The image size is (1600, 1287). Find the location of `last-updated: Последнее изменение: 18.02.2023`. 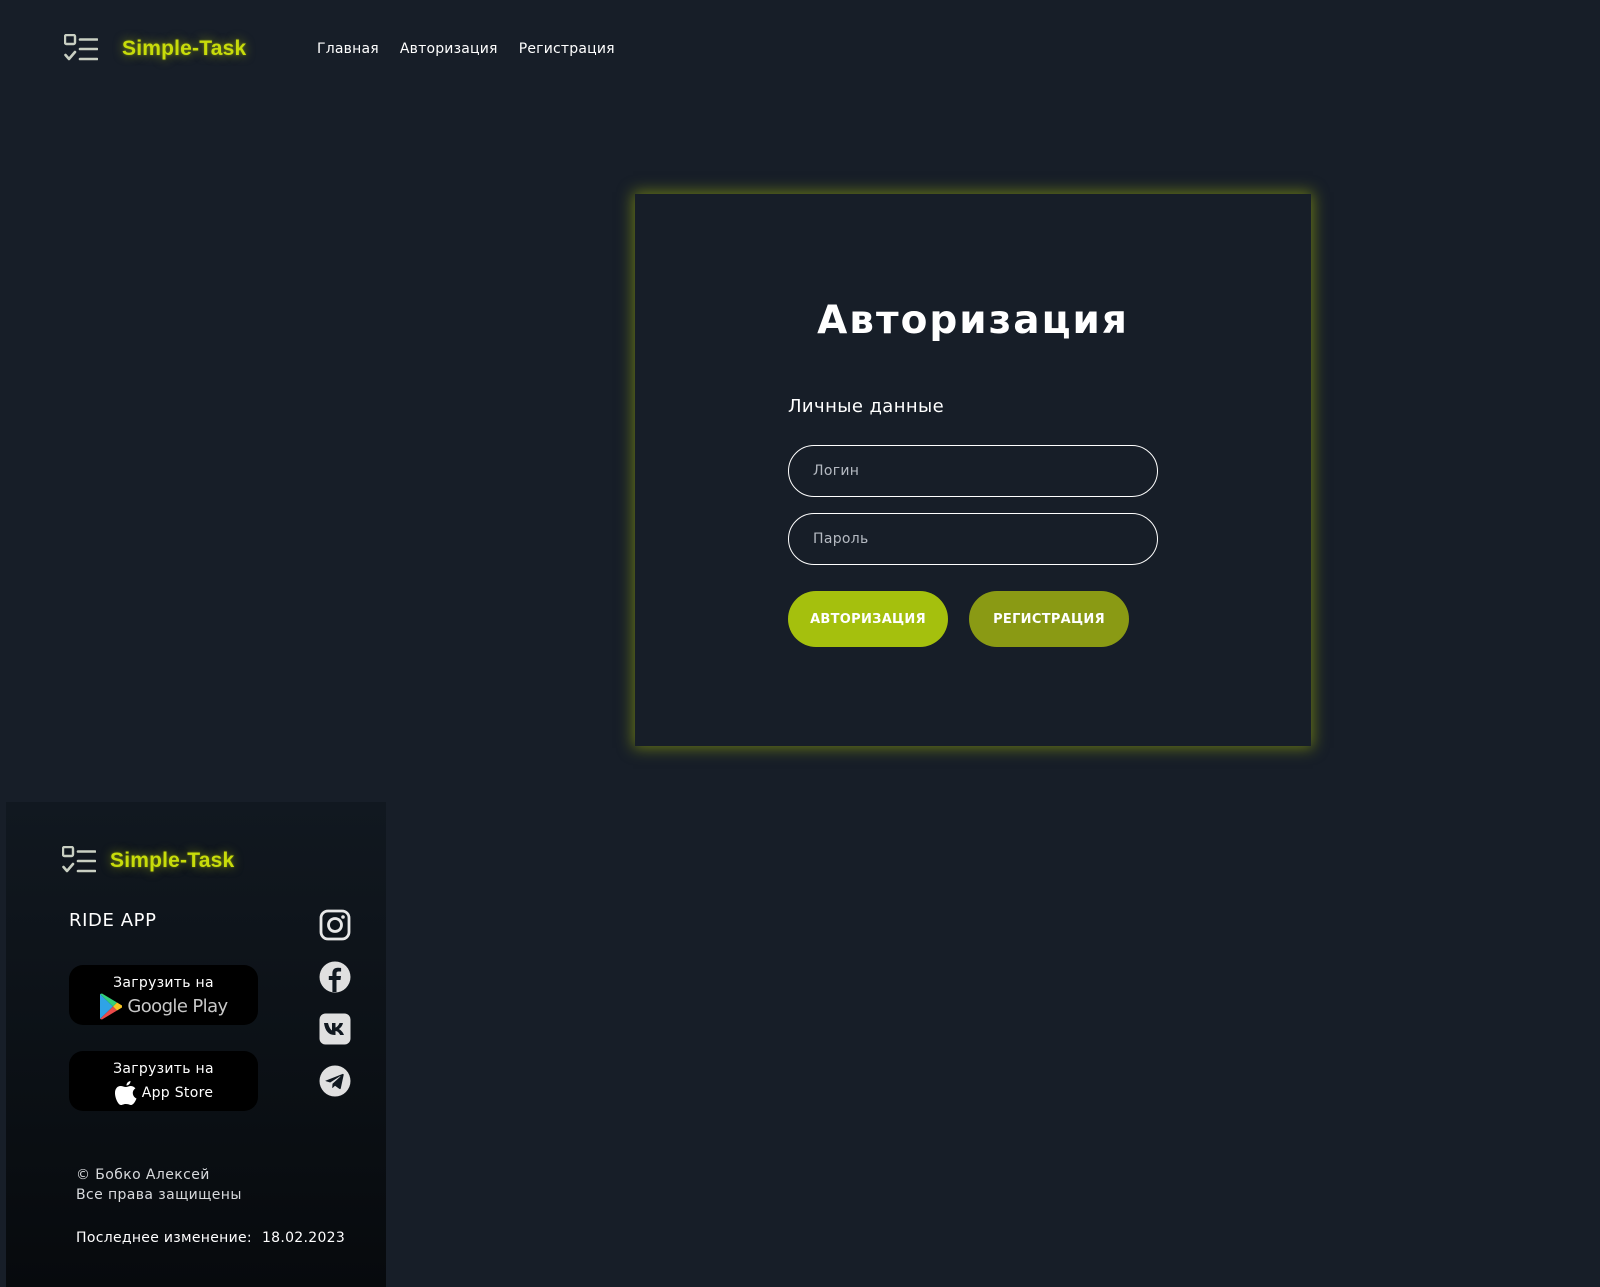

last-updated: Последнее изменение: 18.02.2023 is located at coordinates (210, 1238).